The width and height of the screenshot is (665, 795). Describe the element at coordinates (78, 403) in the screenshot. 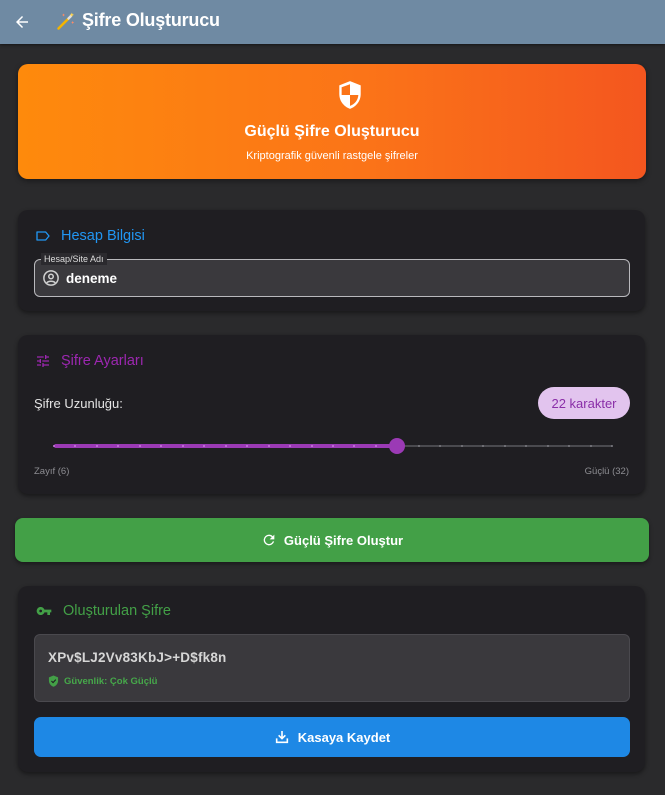

I see `length-label: Şifre Uzunluğu:` at that location.